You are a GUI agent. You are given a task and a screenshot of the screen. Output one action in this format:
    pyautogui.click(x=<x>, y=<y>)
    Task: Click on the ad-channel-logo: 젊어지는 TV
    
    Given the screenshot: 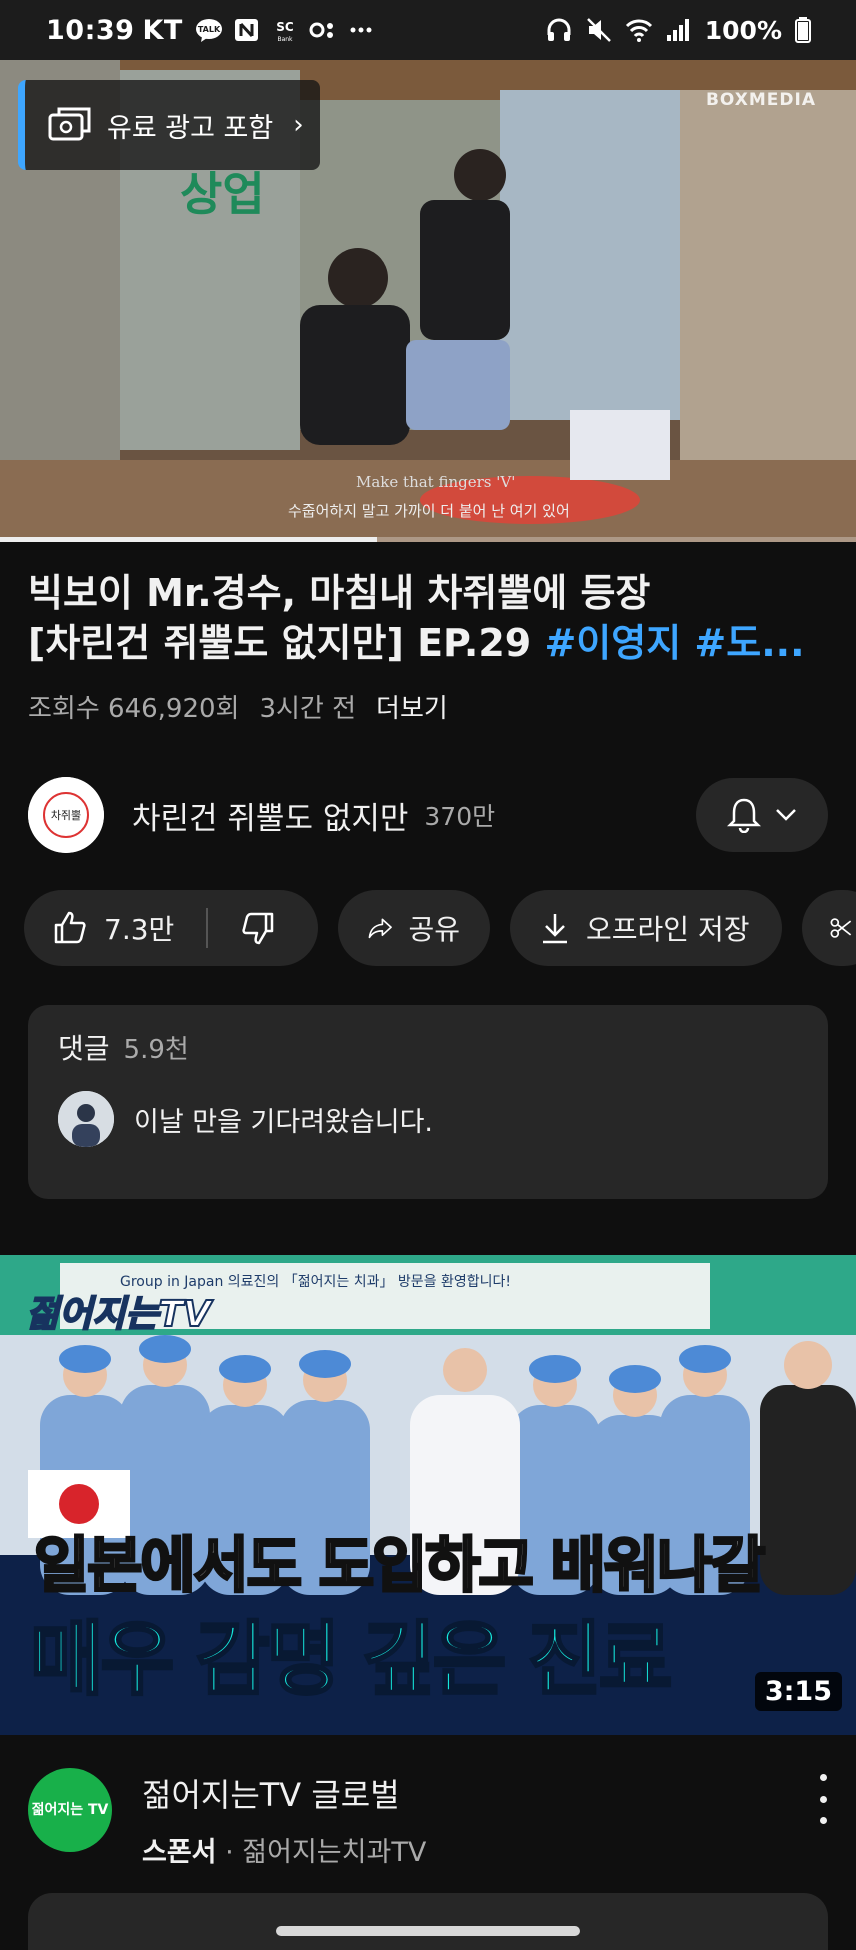 What is the action you would take?
    pyautogui.click(x=70, y=1810)
    